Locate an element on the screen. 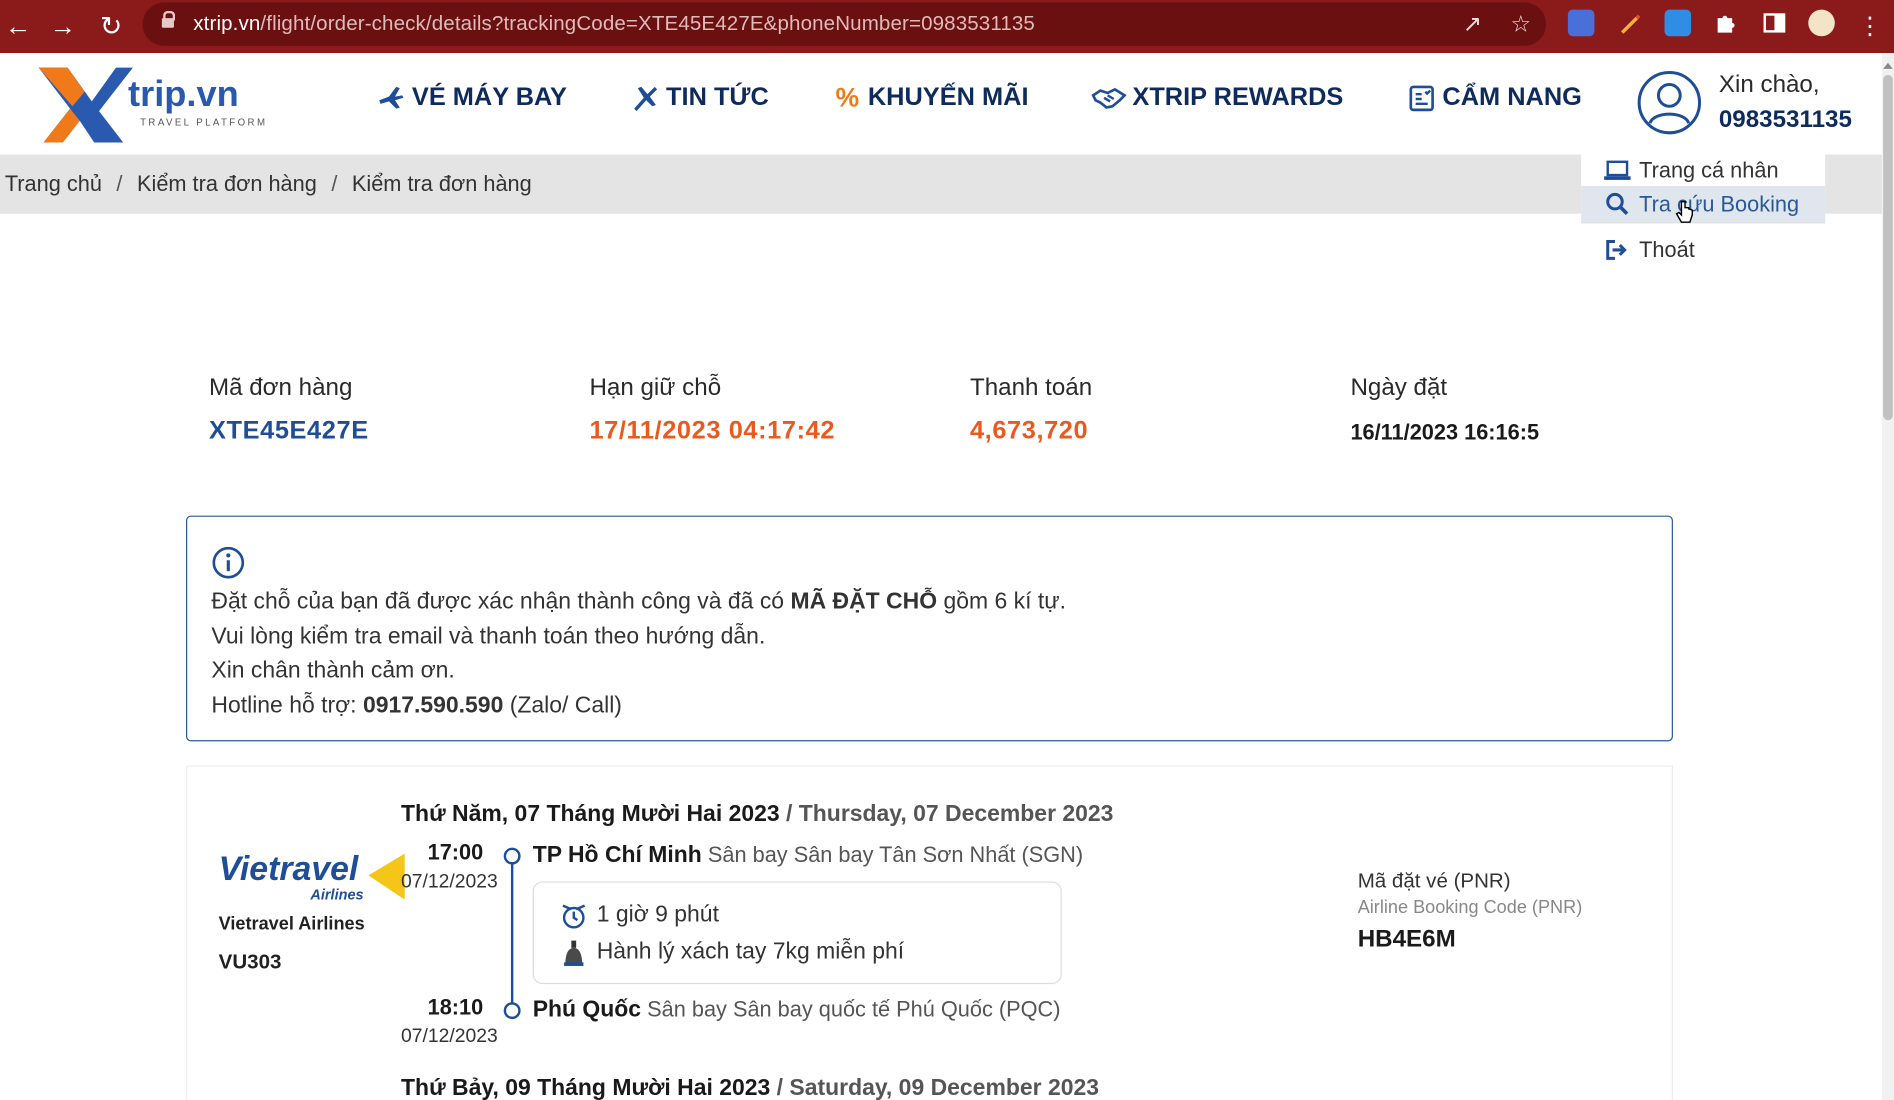 Image resolution: width=1894 pixels, height=1100 pixels. menu-kebab-icon: ⋮ is located at coordinates (1870, 26).